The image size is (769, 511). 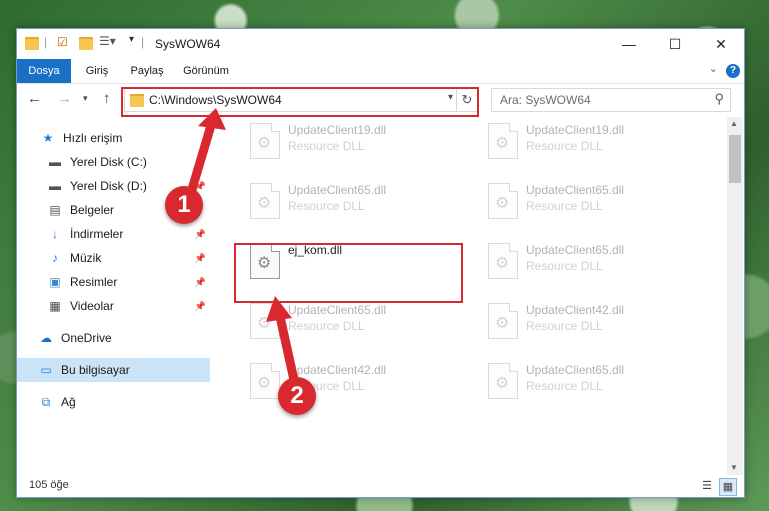 I want to click on sidebar-item-this-pc: ▭ Bu bilgisayar, so click(x=113, y=370).